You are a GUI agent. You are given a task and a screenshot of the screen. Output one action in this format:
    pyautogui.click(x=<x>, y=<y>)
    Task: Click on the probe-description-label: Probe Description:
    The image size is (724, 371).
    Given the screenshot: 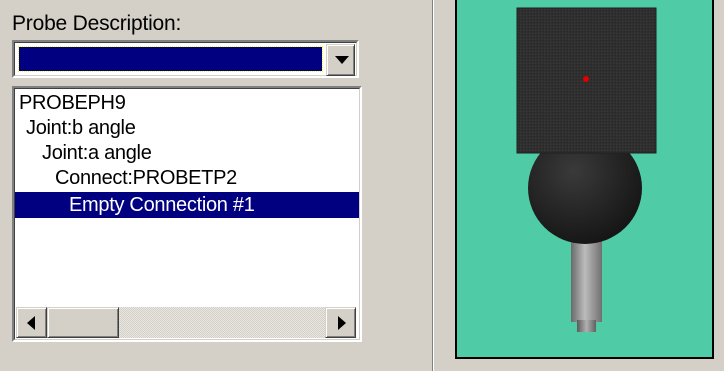 What is the action you would take?
    pyautogui.click(x=97, y=23)
    